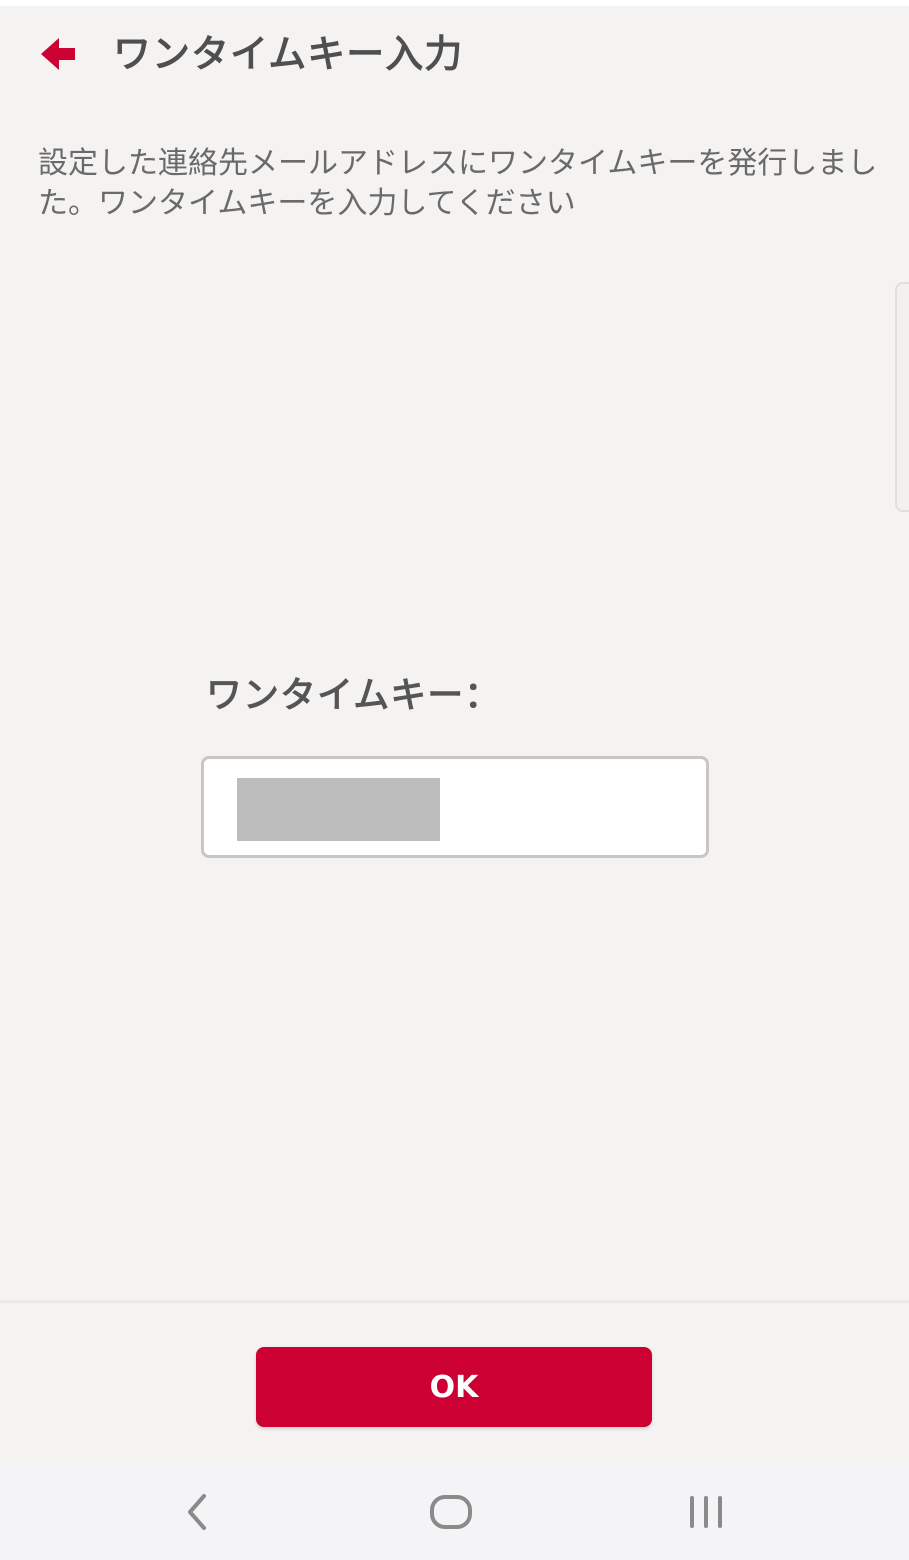  I want to click on system-navigation-bar, so click(454, 1512).